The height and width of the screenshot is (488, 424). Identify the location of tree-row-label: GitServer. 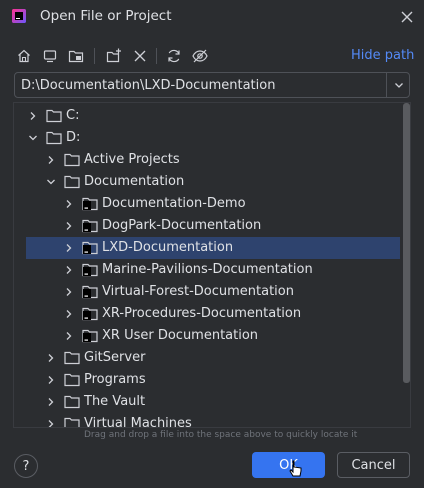
(115, 357).